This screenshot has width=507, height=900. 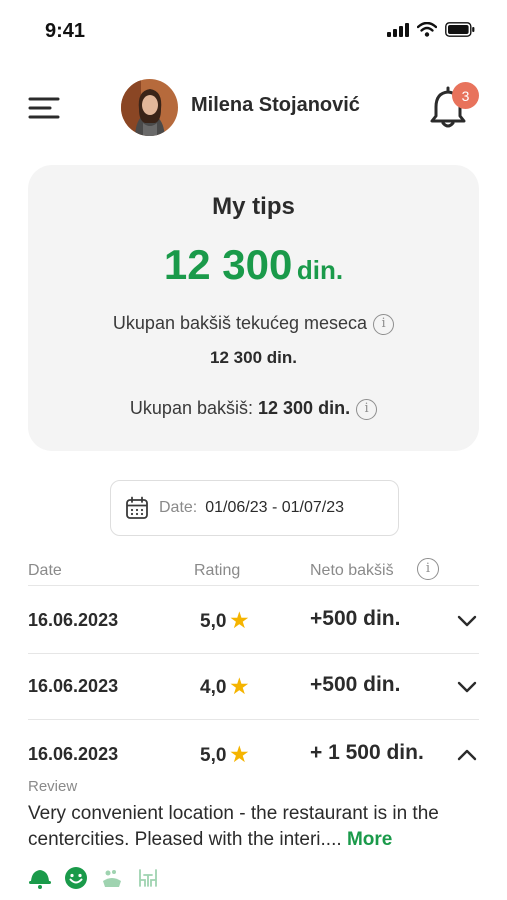 What do you see at coordinates (253, 206) in the screenshot?
I see `tips-title: My tips` at bounding box center [253, 206].